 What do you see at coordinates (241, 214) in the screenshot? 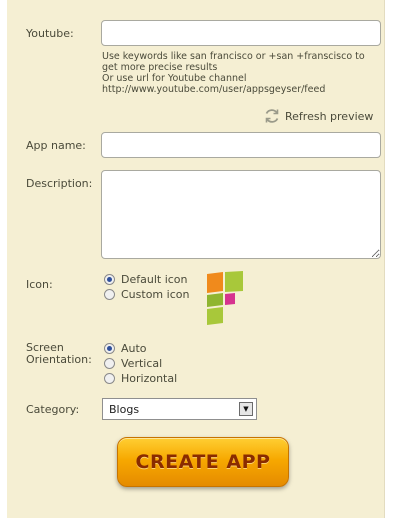
I see `description-textarea` at bounding box center [241, 214].